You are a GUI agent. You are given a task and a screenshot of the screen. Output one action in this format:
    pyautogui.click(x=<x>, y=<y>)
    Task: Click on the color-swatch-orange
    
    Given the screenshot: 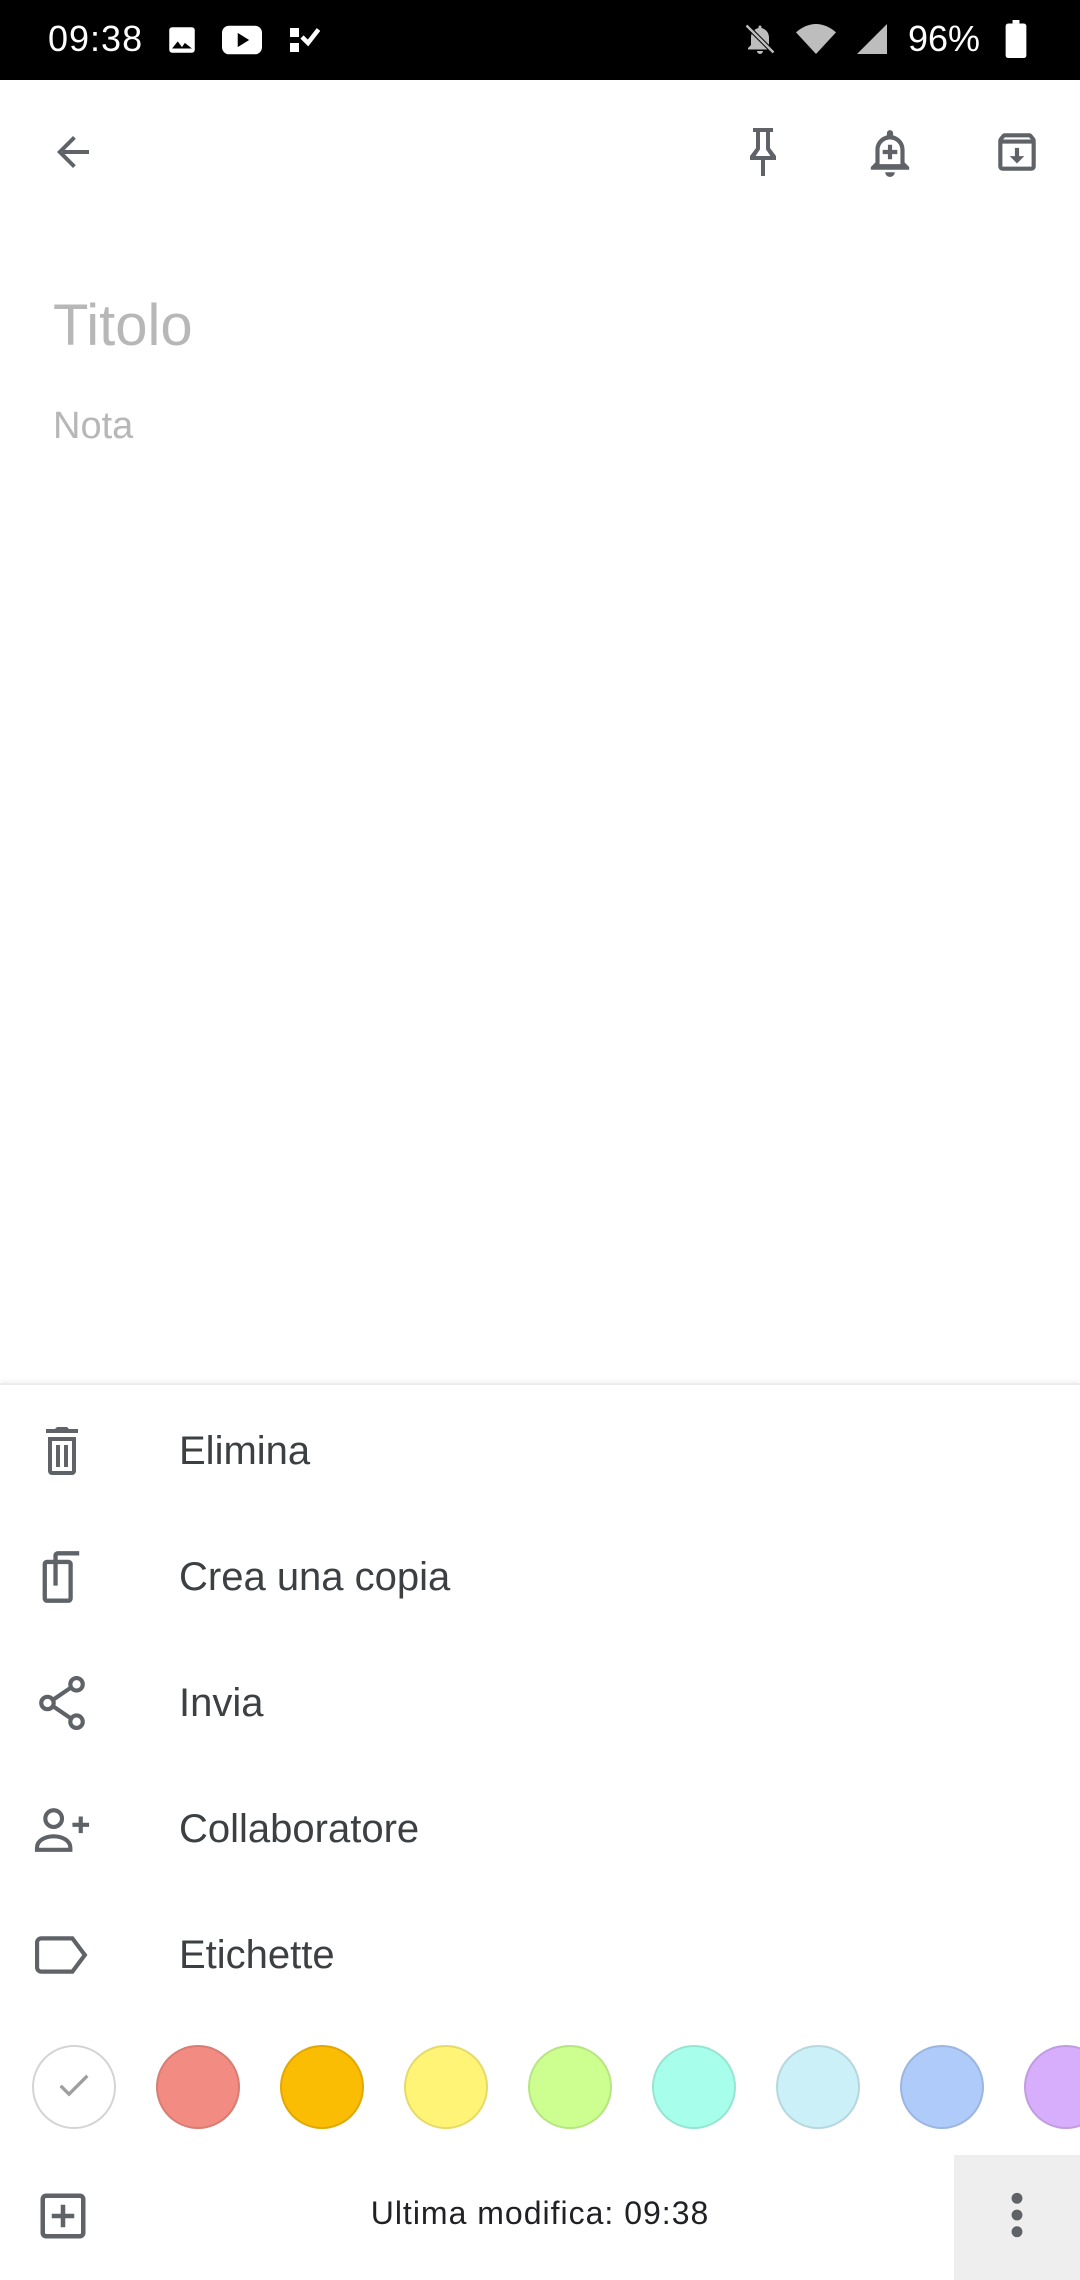 What is the action you would take?
    pyautogui.click(x=322, y=2087)
    